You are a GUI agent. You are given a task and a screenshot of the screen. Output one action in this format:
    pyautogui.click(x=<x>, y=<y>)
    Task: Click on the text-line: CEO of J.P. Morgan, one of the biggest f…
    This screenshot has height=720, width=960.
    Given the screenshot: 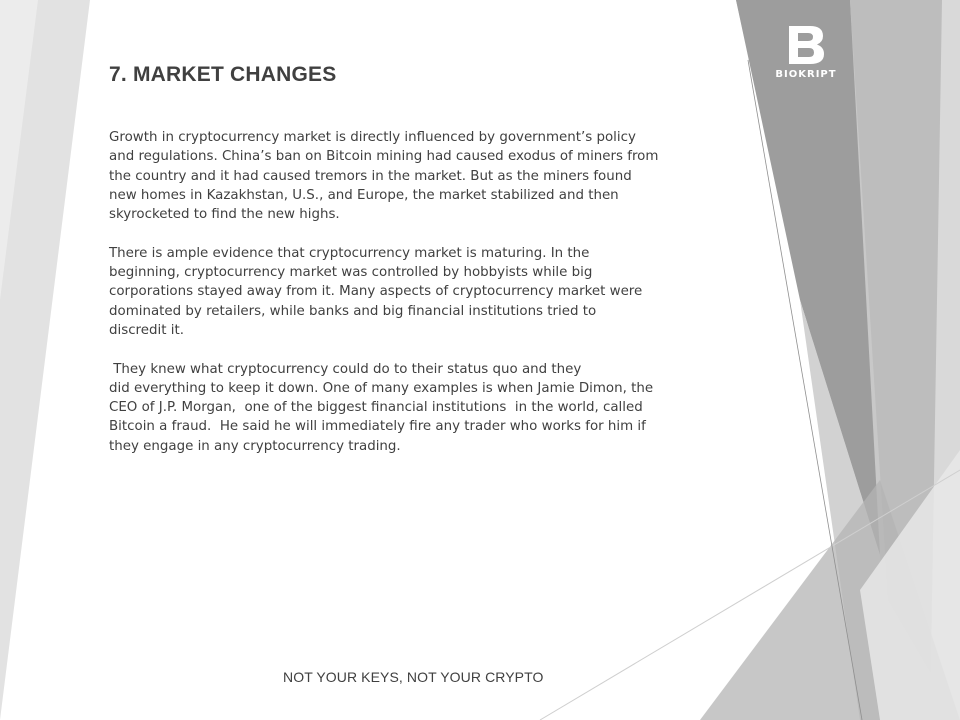 What is the action you would take?
    pyautogui.click(x=376, y=408)
    